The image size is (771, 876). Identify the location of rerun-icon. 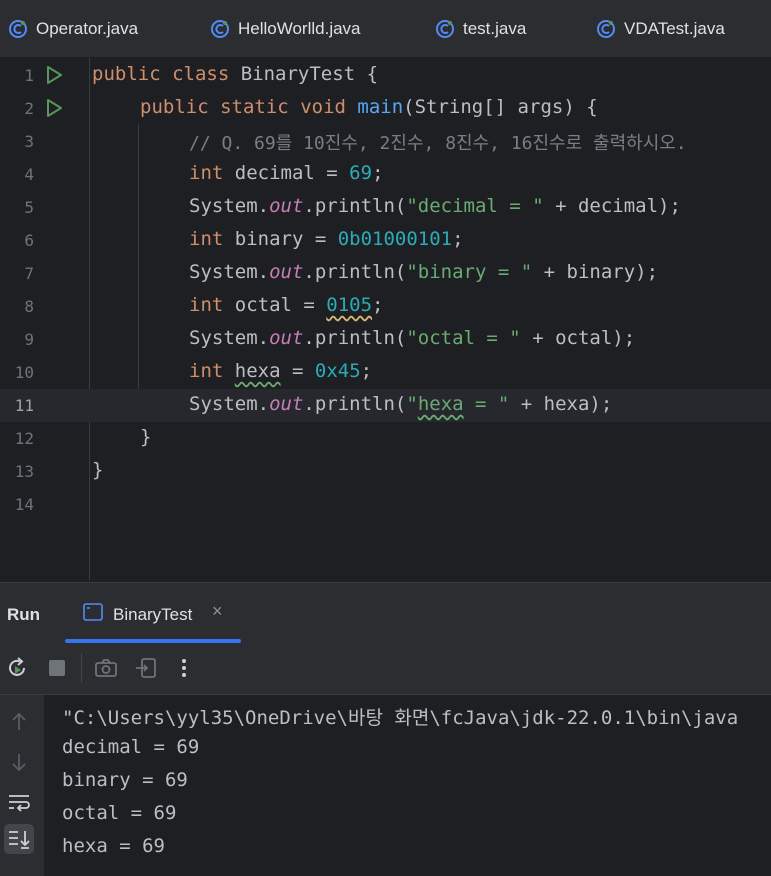
(17, 668).